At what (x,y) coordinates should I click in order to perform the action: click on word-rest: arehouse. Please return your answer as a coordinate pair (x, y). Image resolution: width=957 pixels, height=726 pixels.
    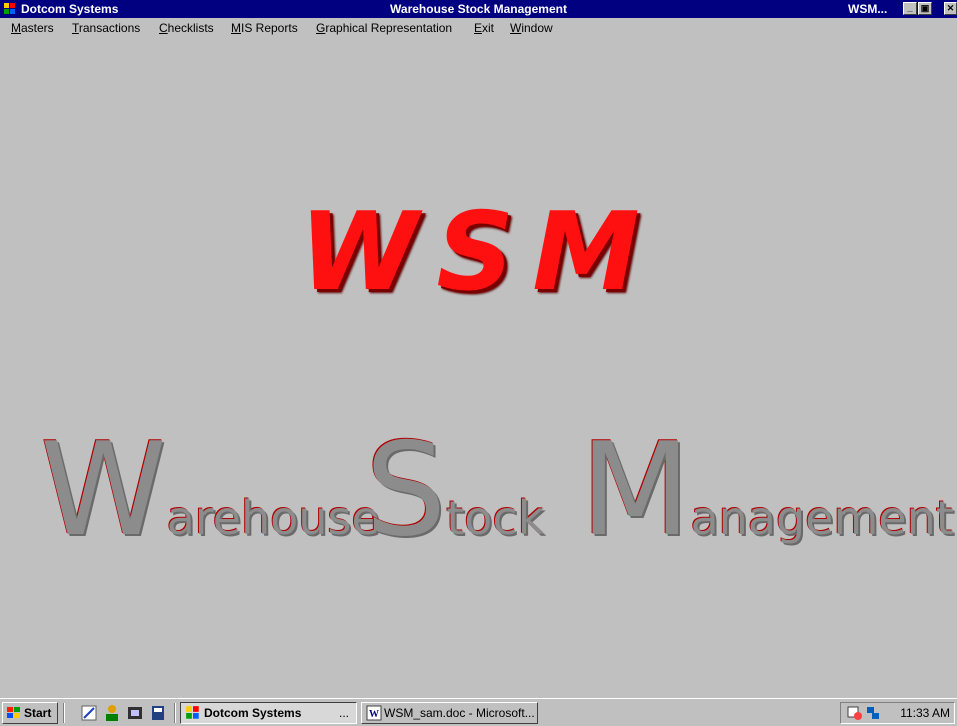
    Looking at the image, I should click on (273, 518).